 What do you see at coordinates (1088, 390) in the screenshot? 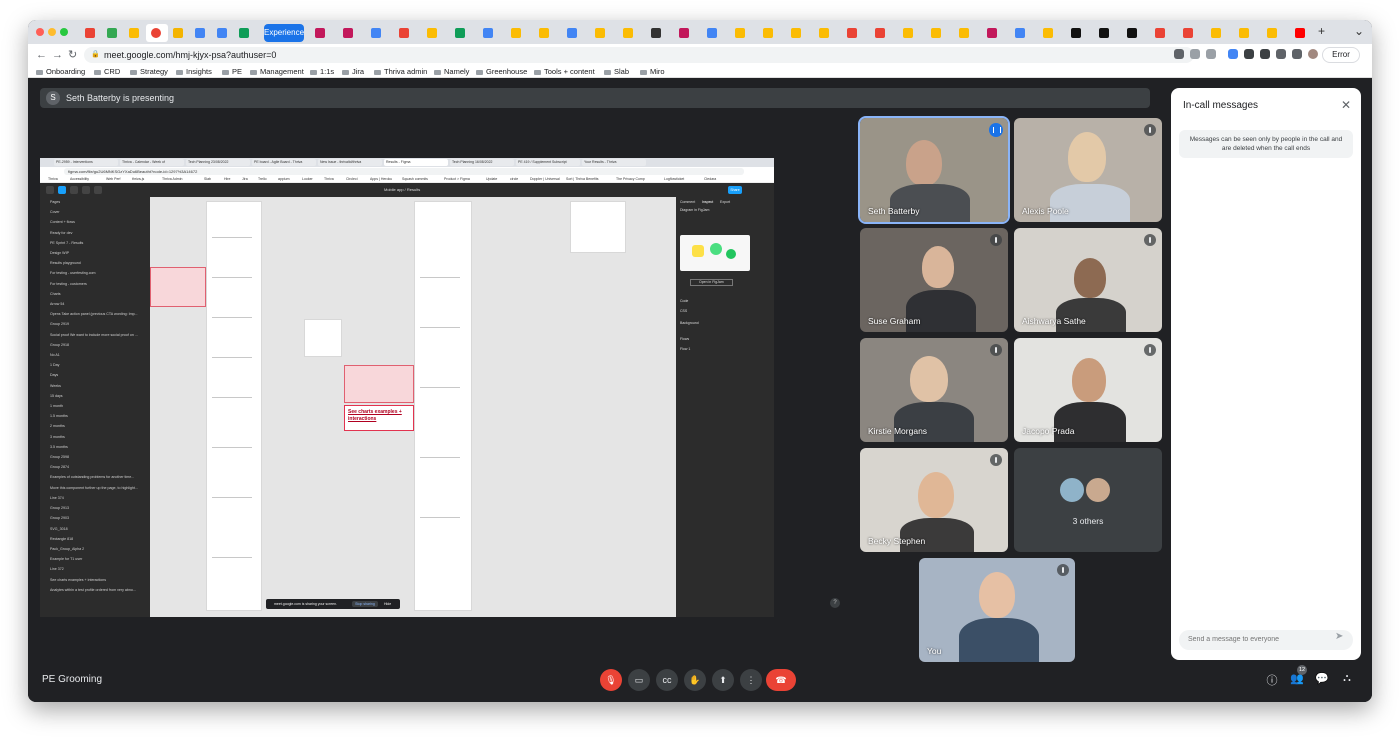
I see `participant-tile: Jacopo Prada` at bounding box center [1088, 390].